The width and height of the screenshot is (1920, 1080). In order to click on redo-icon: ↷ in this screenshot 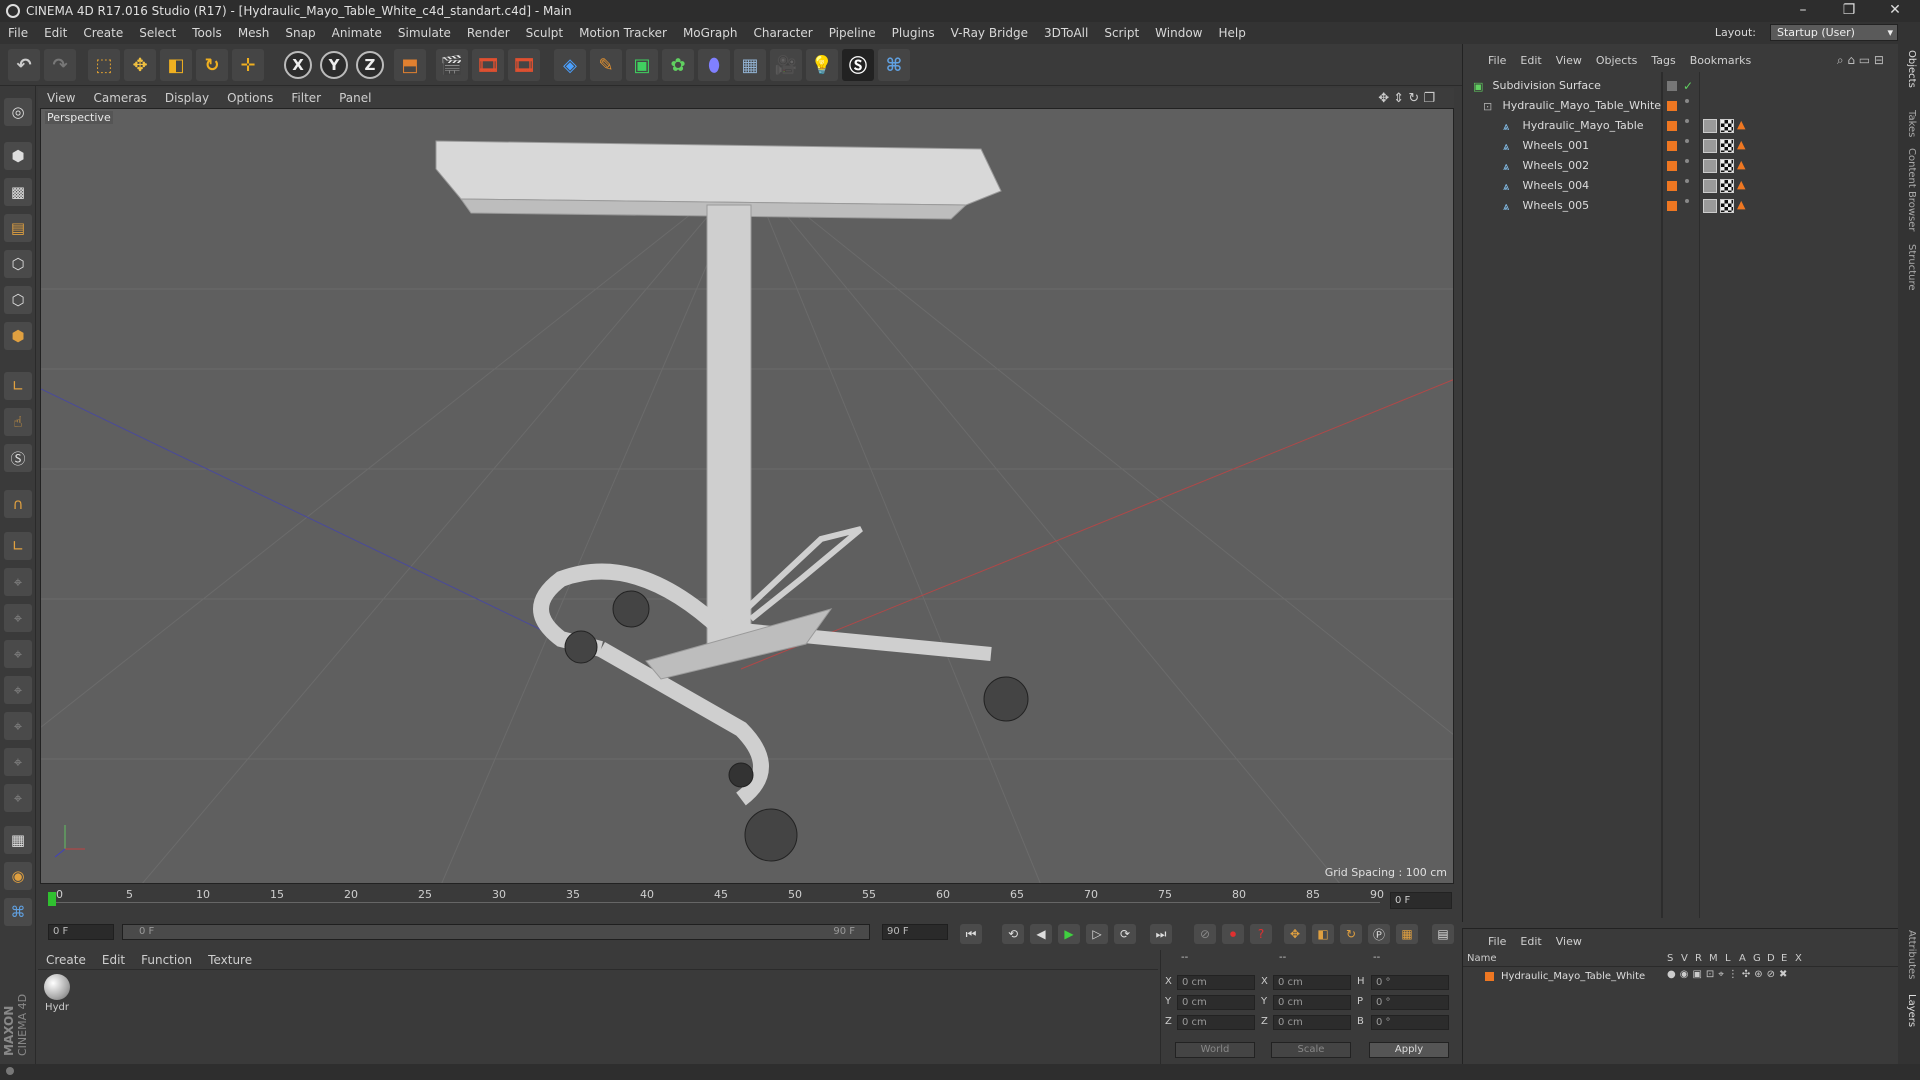, I will do `click(60, 65)`.